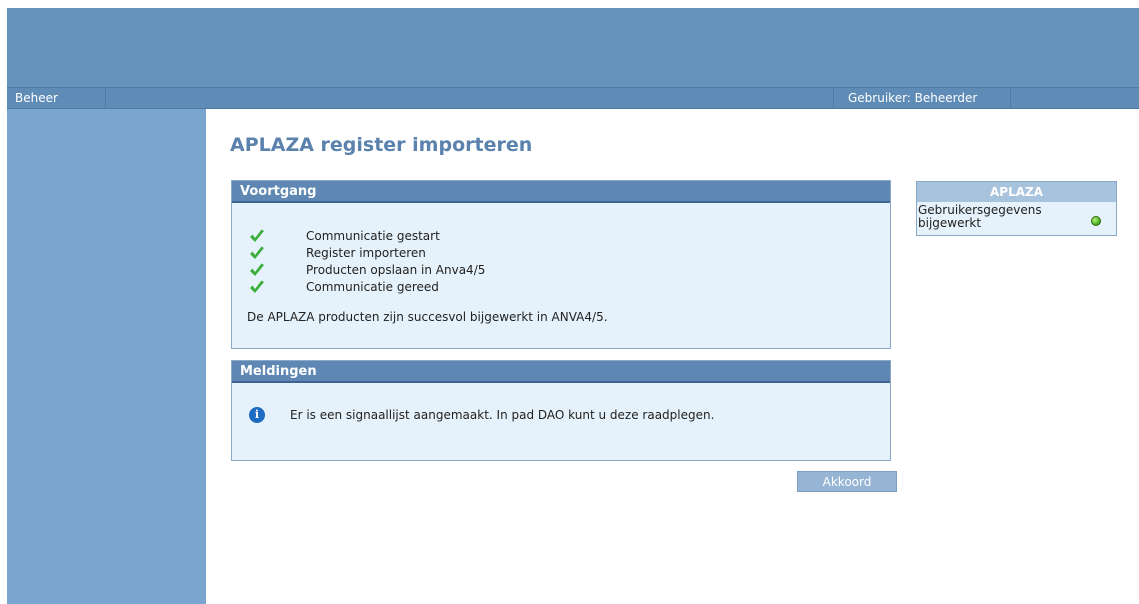 Image resolution: width=1139 pixels, height=604 pixels. Describe the element at coordinates (549, 270) in the screenshot. I see `progress-step: Producten opslaan in Anva4/5` at that location.